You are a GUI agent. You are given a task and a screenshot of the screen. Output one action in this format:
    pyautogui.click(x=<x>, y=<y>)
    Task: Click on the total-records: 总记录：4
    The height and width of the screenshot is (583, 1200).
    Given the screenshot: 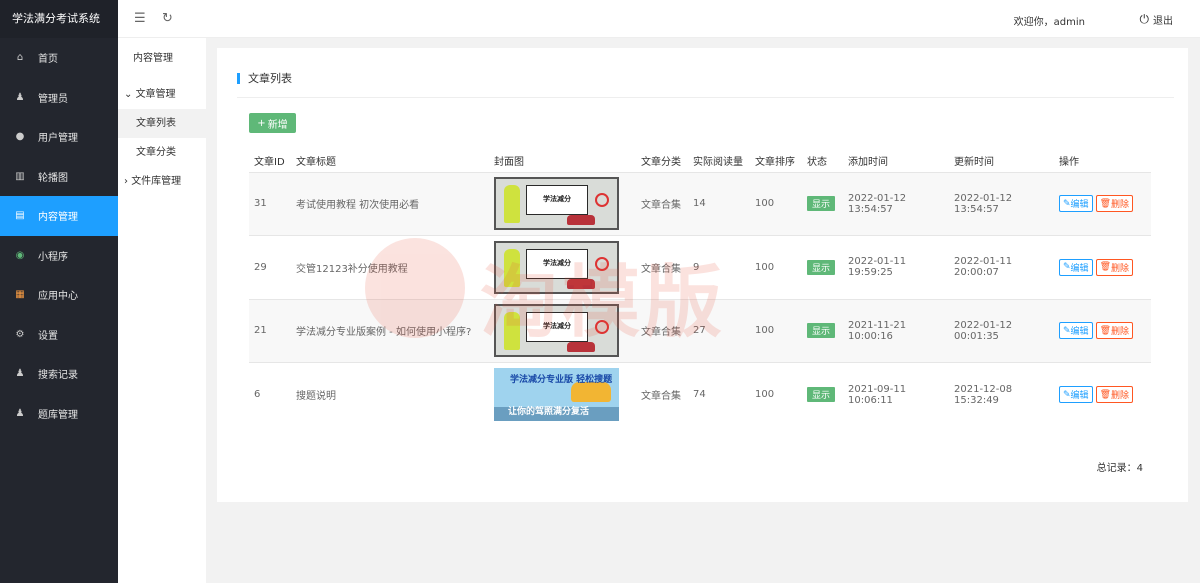 What is the action you would take?
    pyautogui.click(x=1119, y=468)
    